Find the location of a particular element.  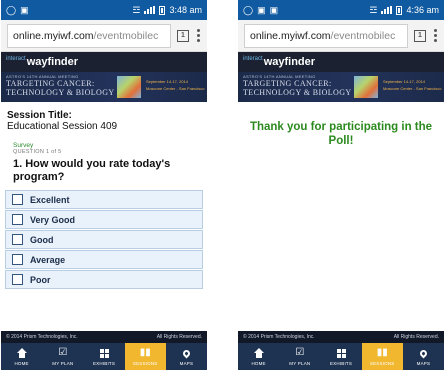

answer-options: Excellent Very Good Good Average Poor is located at coordinates (104, 239).